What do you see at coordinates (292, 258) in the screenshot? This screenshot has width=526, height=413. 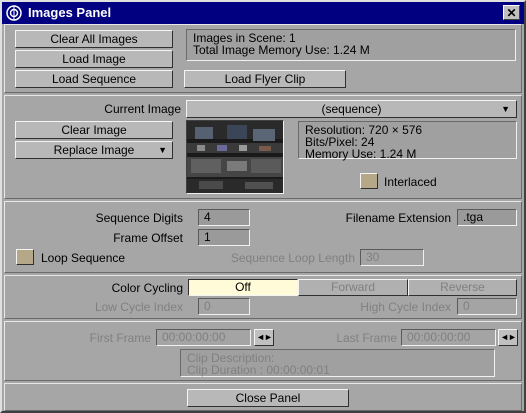 I see `sequence-loop-length-label: Sequence Loop Length` at bounding box center [292, 258].